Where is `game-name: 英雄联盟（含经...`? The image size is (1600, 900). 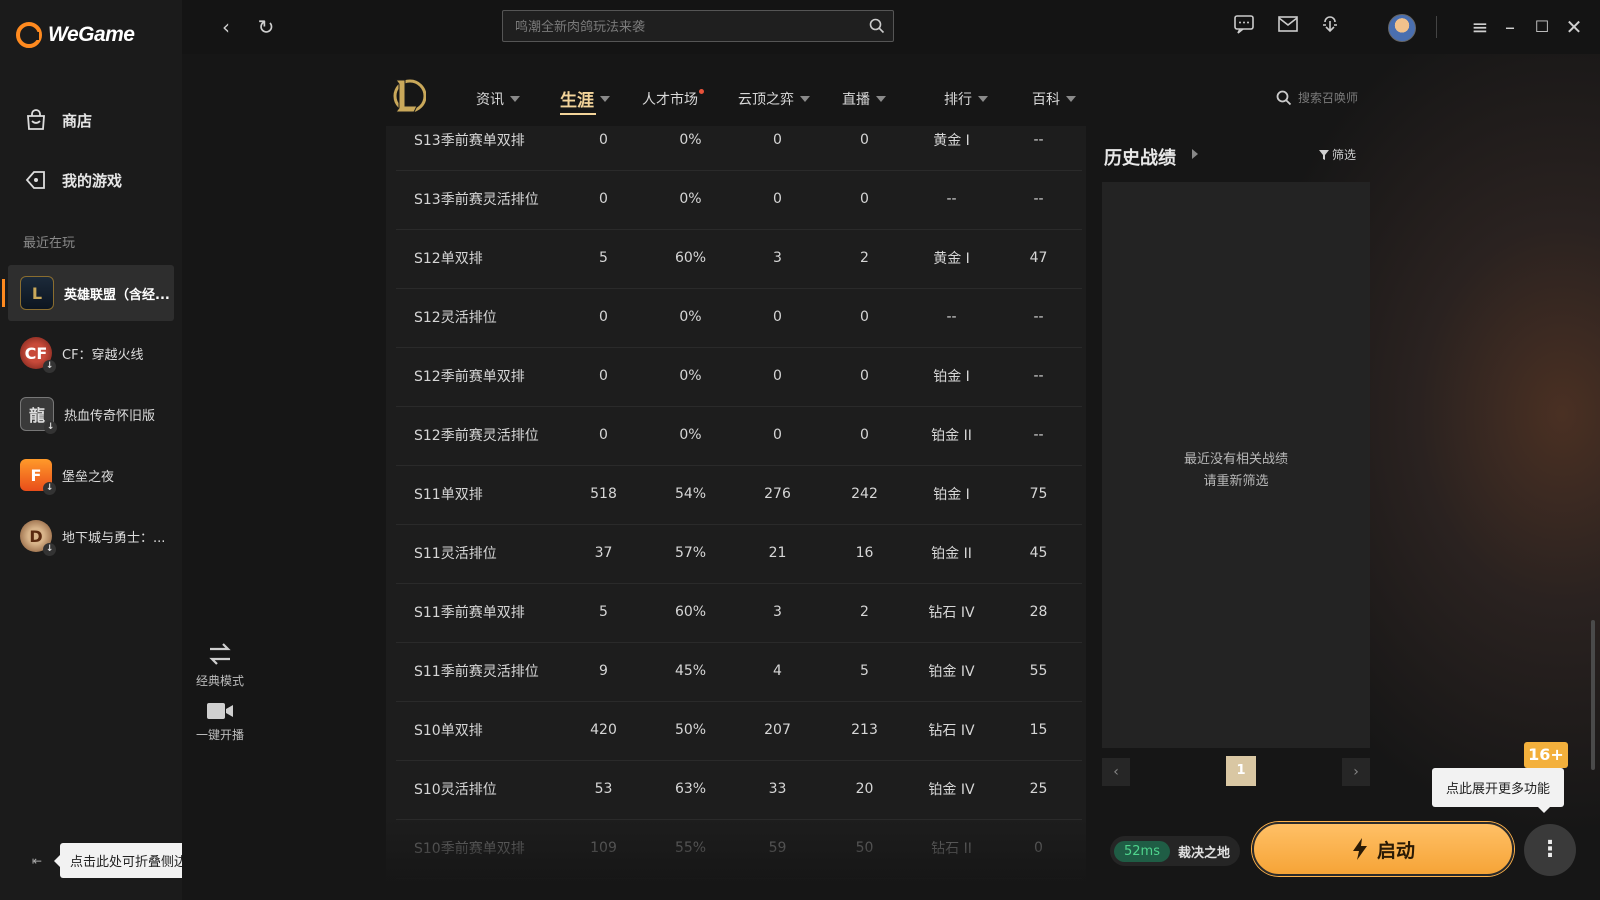 game-name: 英雄联盟（含经... is located at coordinates (117, 295).